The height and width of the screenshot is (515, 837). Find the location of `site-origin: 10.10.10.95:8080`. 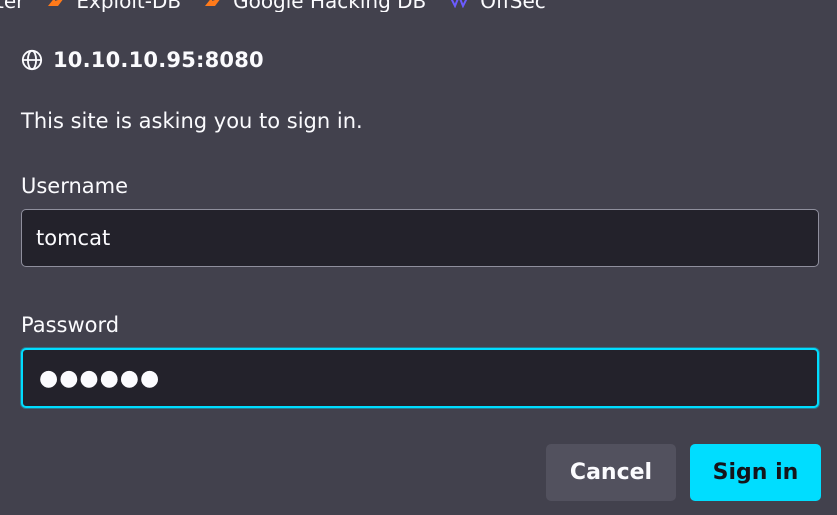

site-origin: 10.10.10.95:8080 is located at coordinates (142, 60).